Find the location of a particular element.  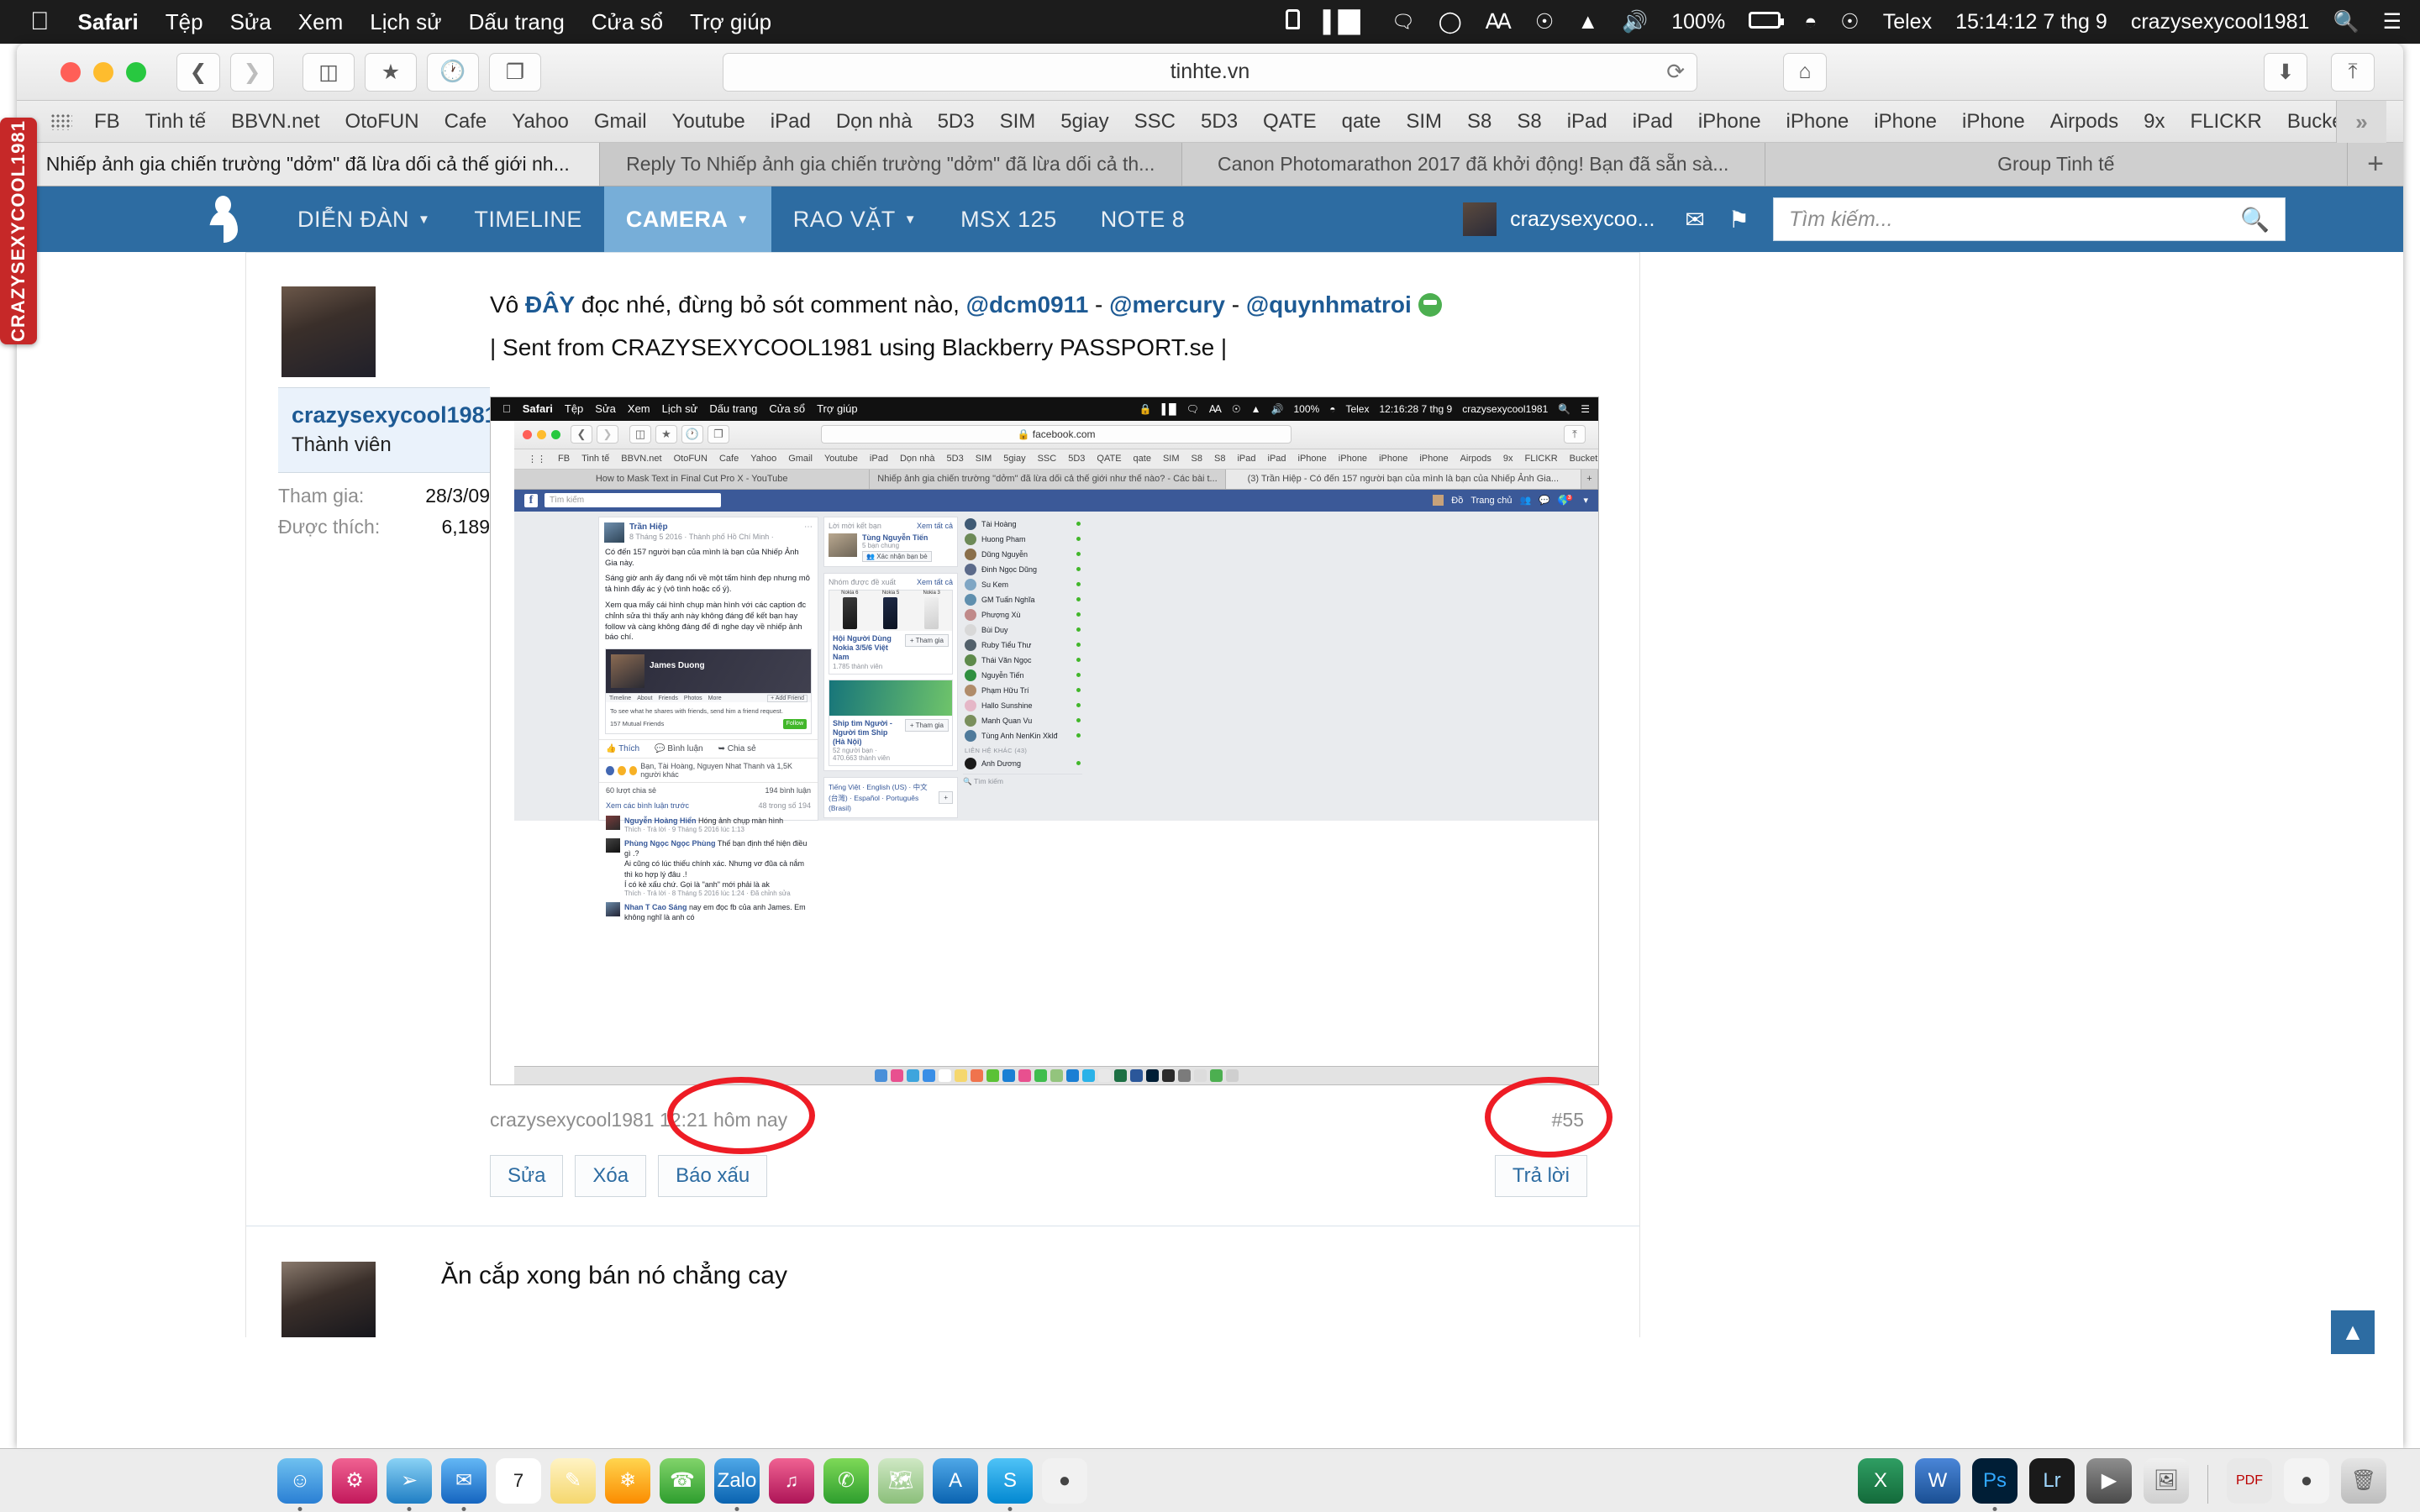

bookmark-qate-lower: qate is located at coordinates (1361, 122).